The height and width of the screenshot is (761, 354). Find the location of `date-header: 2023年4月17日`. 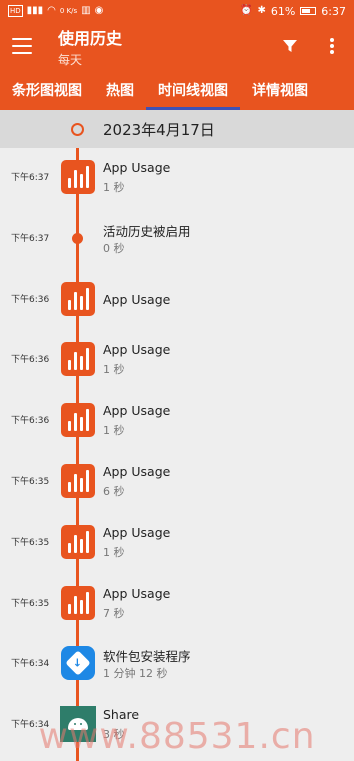

date-header: 2023年4月17日 is located at coordinates (177, 129).